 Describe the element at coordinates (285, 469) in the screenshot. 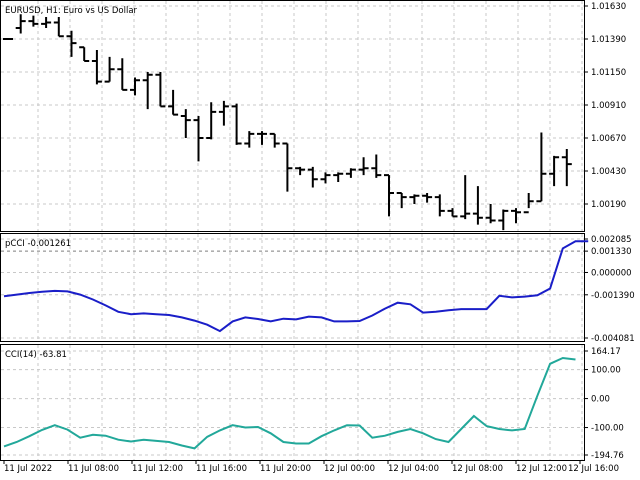

I see `time-tick-label: 11 Jul 20:00` at that location.